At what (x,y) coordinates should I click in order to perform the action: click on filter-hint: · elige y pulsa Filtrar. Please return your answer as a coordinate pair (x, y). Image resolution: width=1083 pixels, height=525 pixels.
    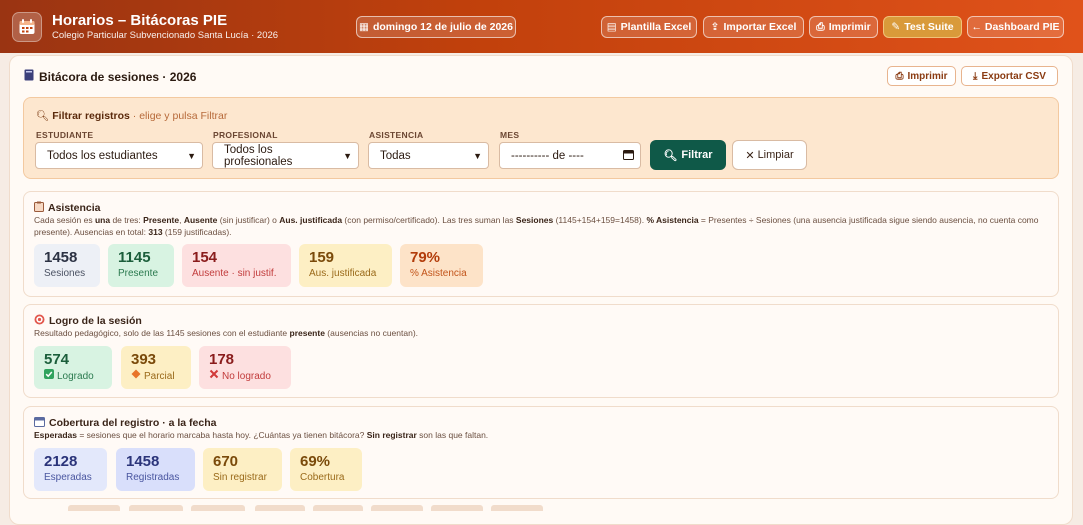
    Looking at the image, I should click on (178, 116).